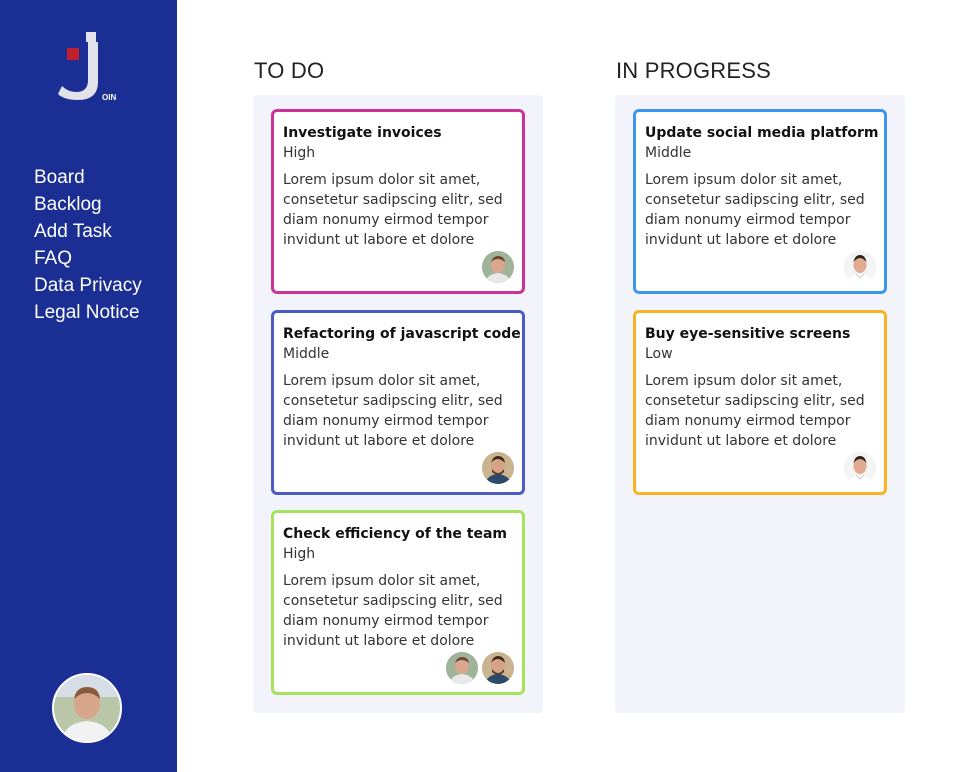 This screenshot has height=772, width=963. Describe the element at coordinates (88, 204) in the screenshot. I see `nav-backlog: Backlog` at that location.